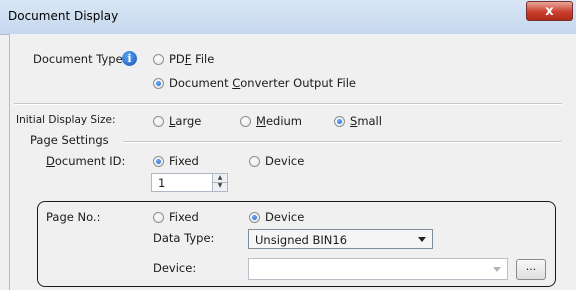 The image size is (576, 290). What do you see at coordinates (342, 142) in the screenshot?
I see `page-settings-divider` at bounding box center [342, 142].